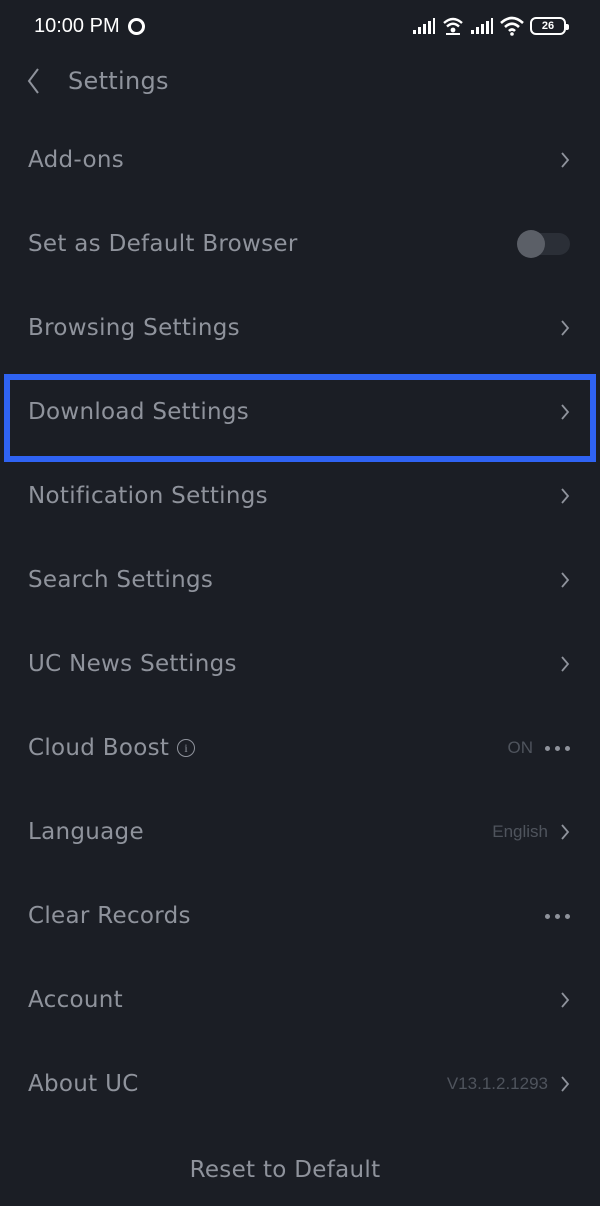 The width and height of the screenshot is (600, 1206). I want to click on battery-level: 26, so click(548, 26).